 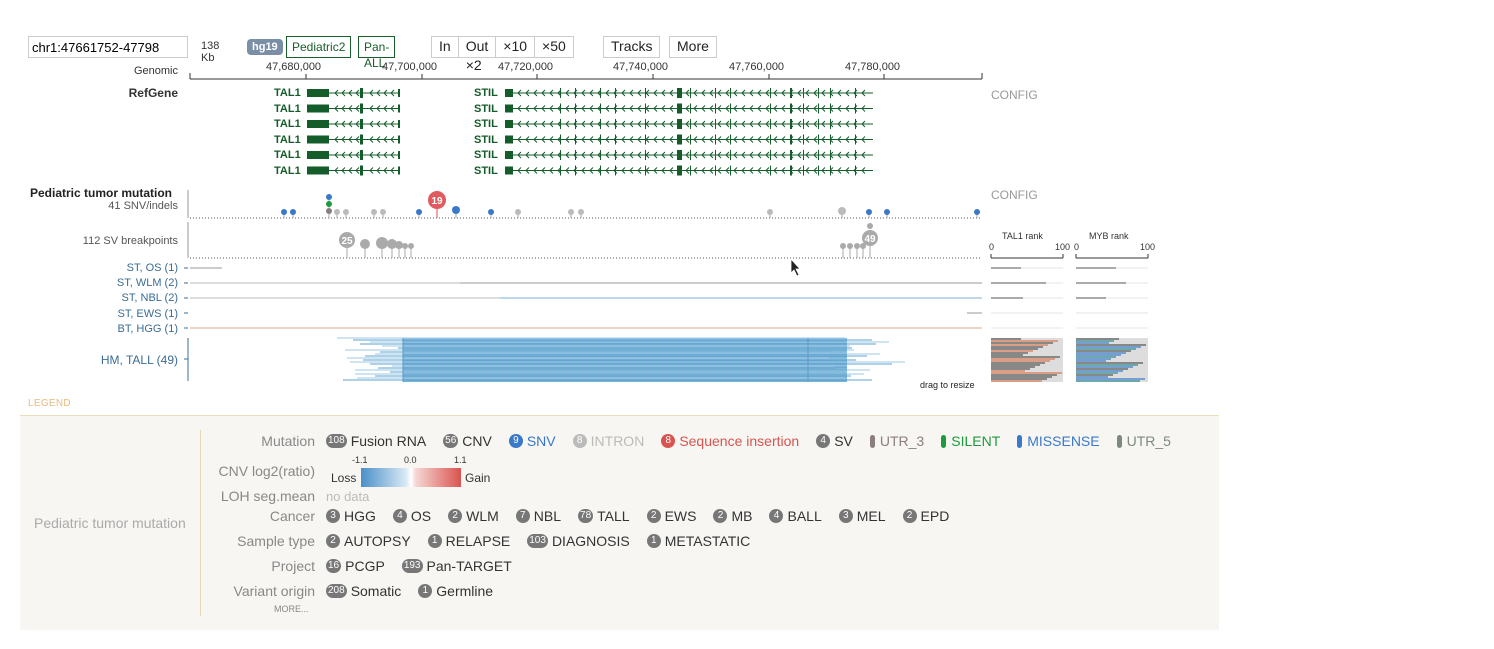 I want to click on legend-item: 1 Germline, so click(x=455, y=591).